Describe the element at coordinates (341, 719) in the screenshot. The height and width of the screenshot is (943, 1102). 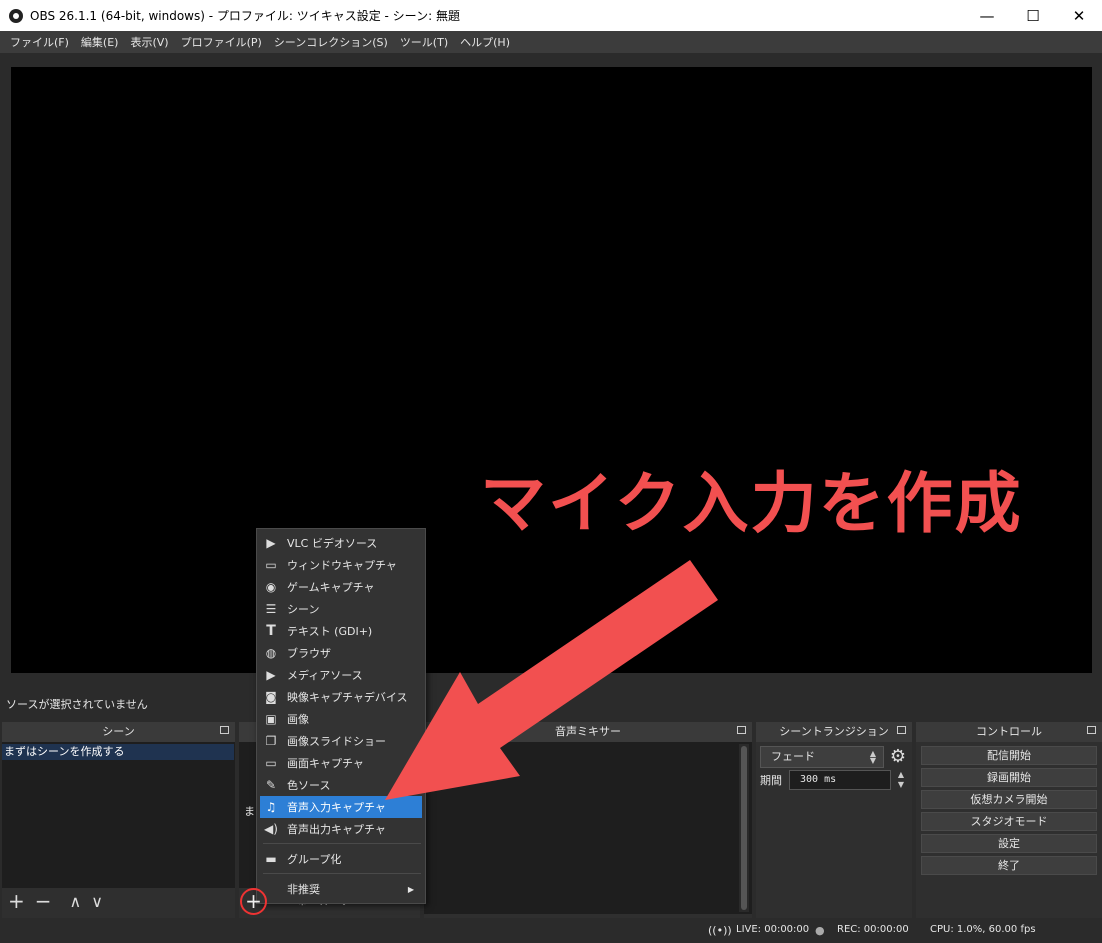
I see `menu-item-image: ▣ 画像` at that location.